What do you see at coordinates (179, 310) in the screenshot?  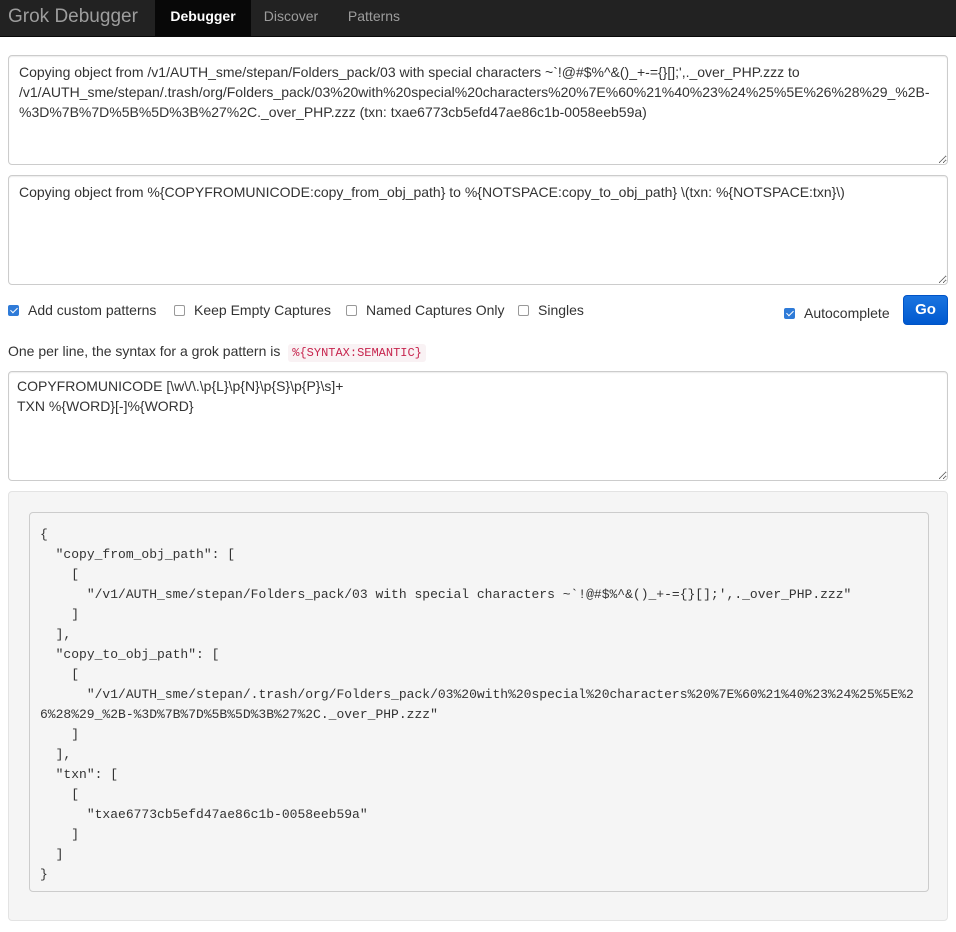 I see `keep-empty-captures-checkbox` at bounding box center [179, 310].